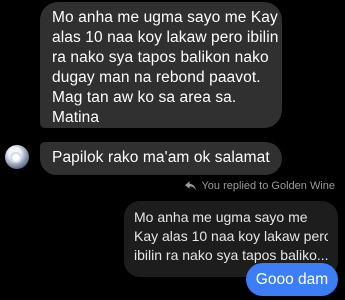 The image size is (345, 300). Describe the element at coordinates (156, 77) in the screenshot. I see `message-line: dugay man na rebond paavot.` at that location.